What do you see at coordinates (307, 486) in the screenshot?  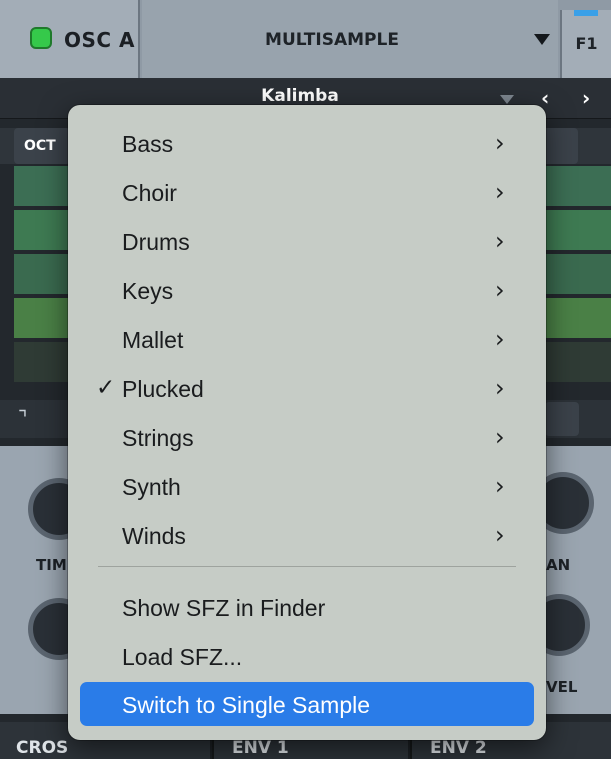 I see `menu-item-synth: Synth ›` at bounding box center [307, 486].